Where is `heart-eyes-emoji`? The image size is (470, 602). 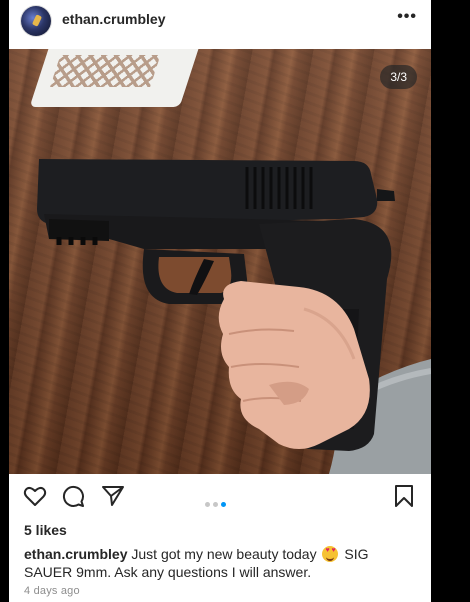
heart-eyes-emoji is located at coordinates (330, 554).